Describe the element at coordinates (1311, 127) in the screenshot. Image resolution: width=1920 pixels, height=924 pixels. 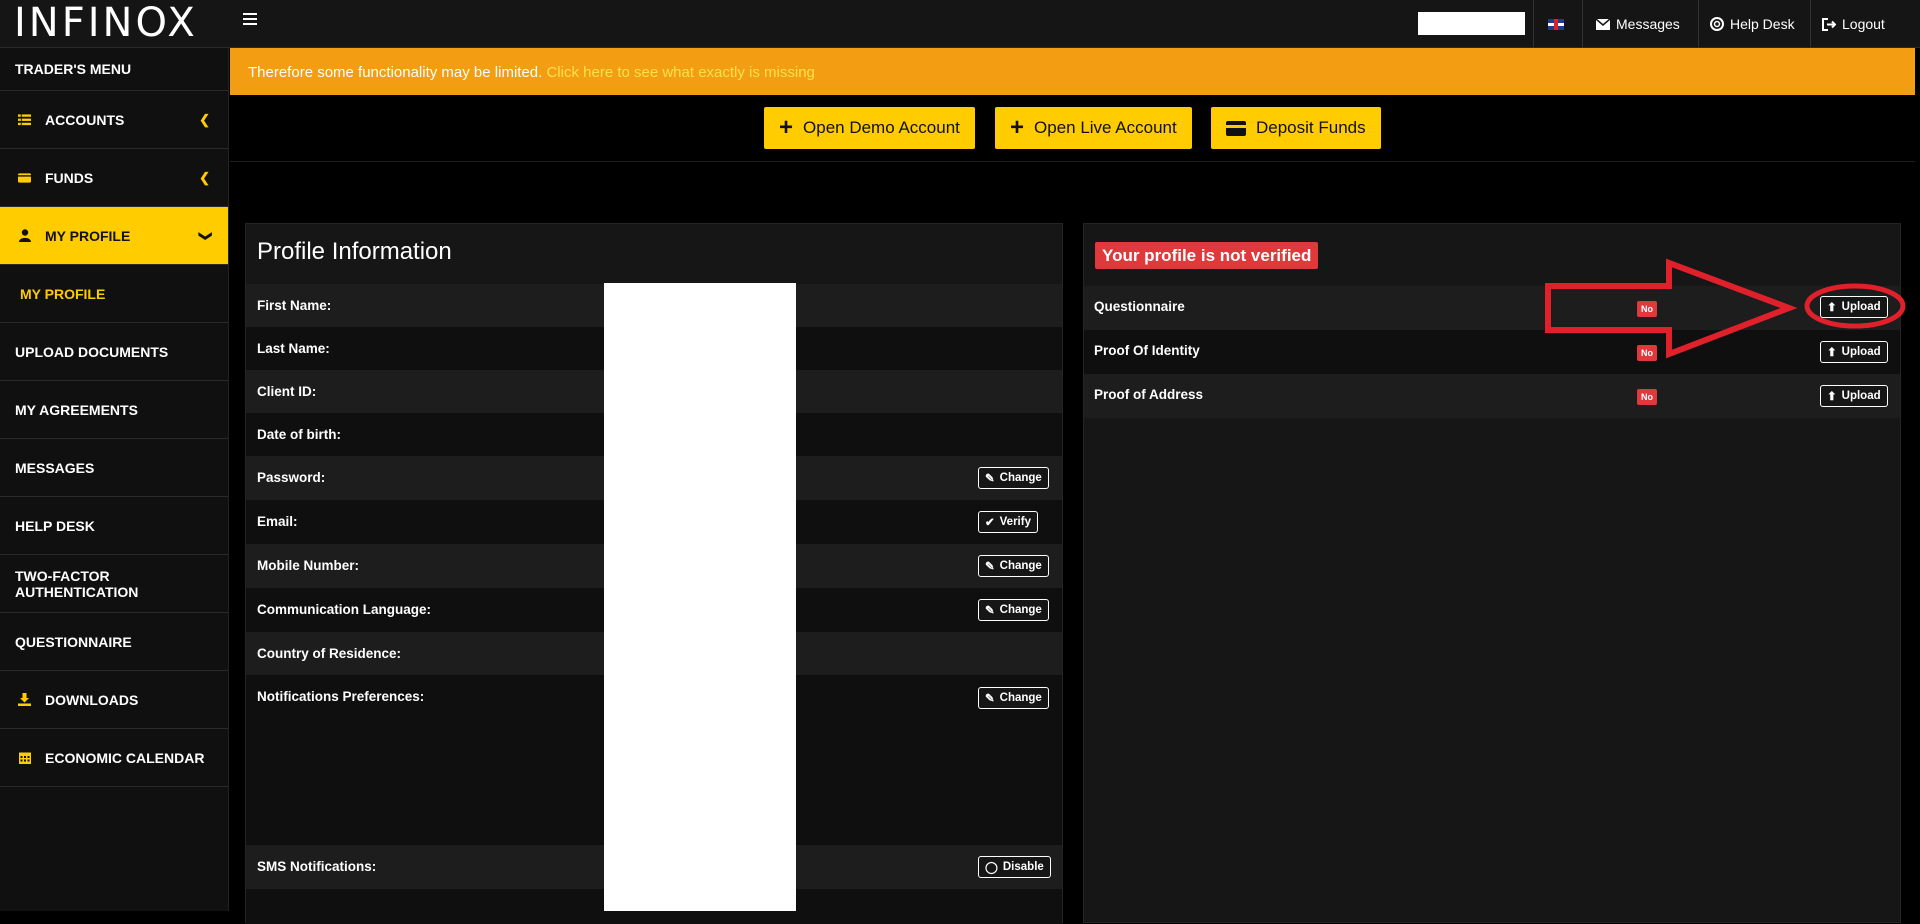
I see `button-label: Deposit Funds` at that location.